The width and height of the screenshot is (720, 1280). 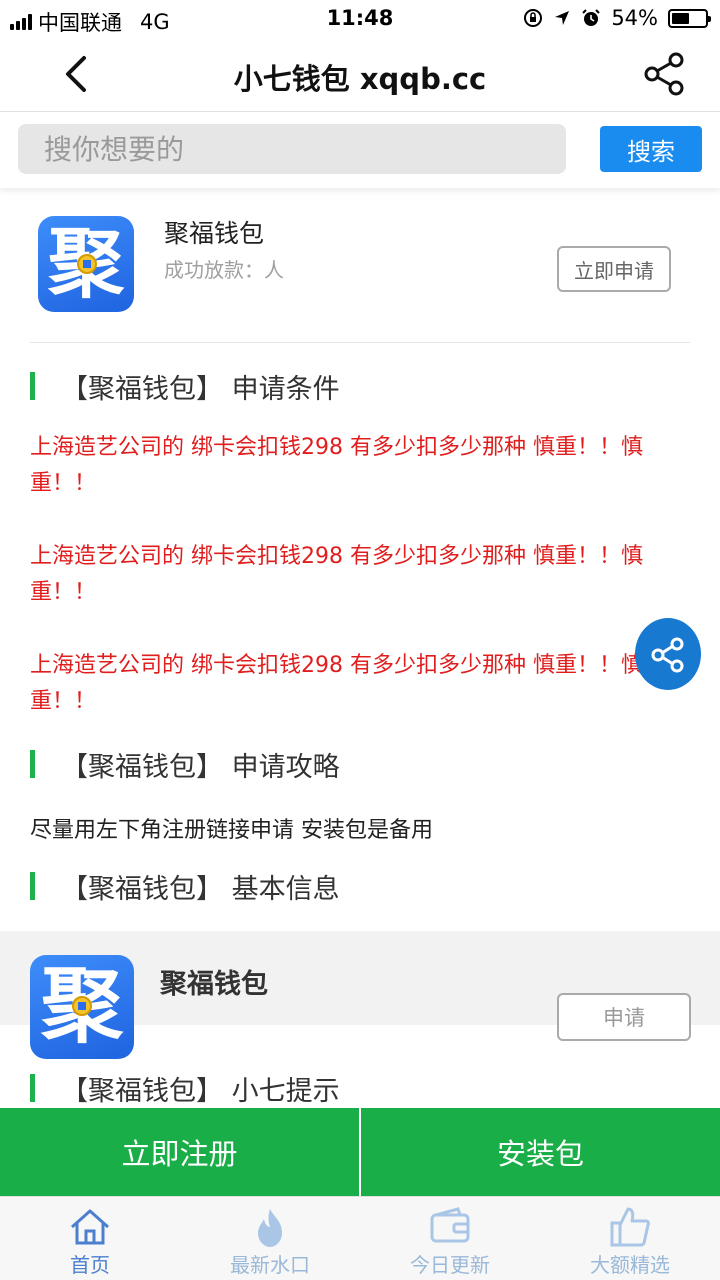 I want to click on info-card-logo: 聚, so click(x=82, y=1007).